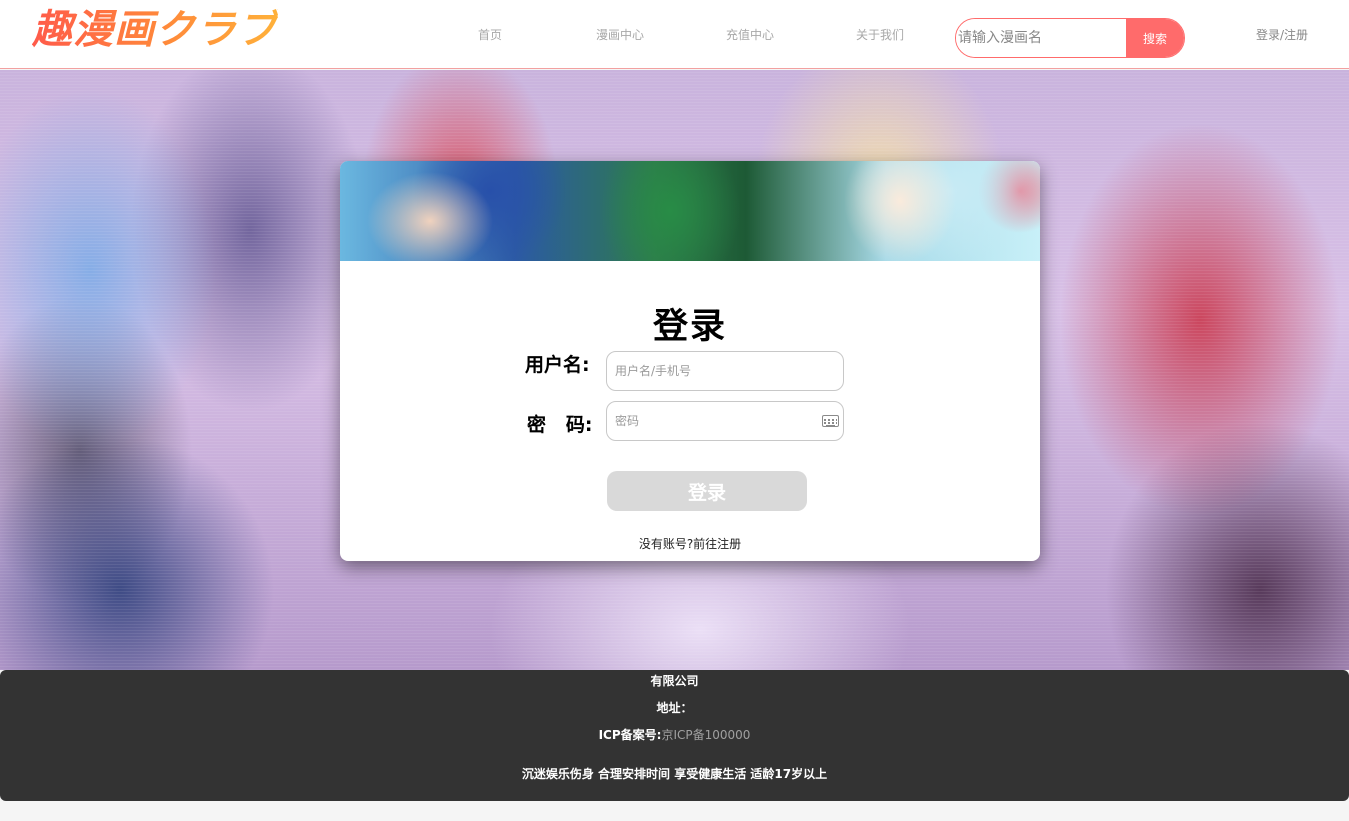  Describe the element at coordinates (830, 421) in the screenshot. I see `keyboard-icon` at that location.